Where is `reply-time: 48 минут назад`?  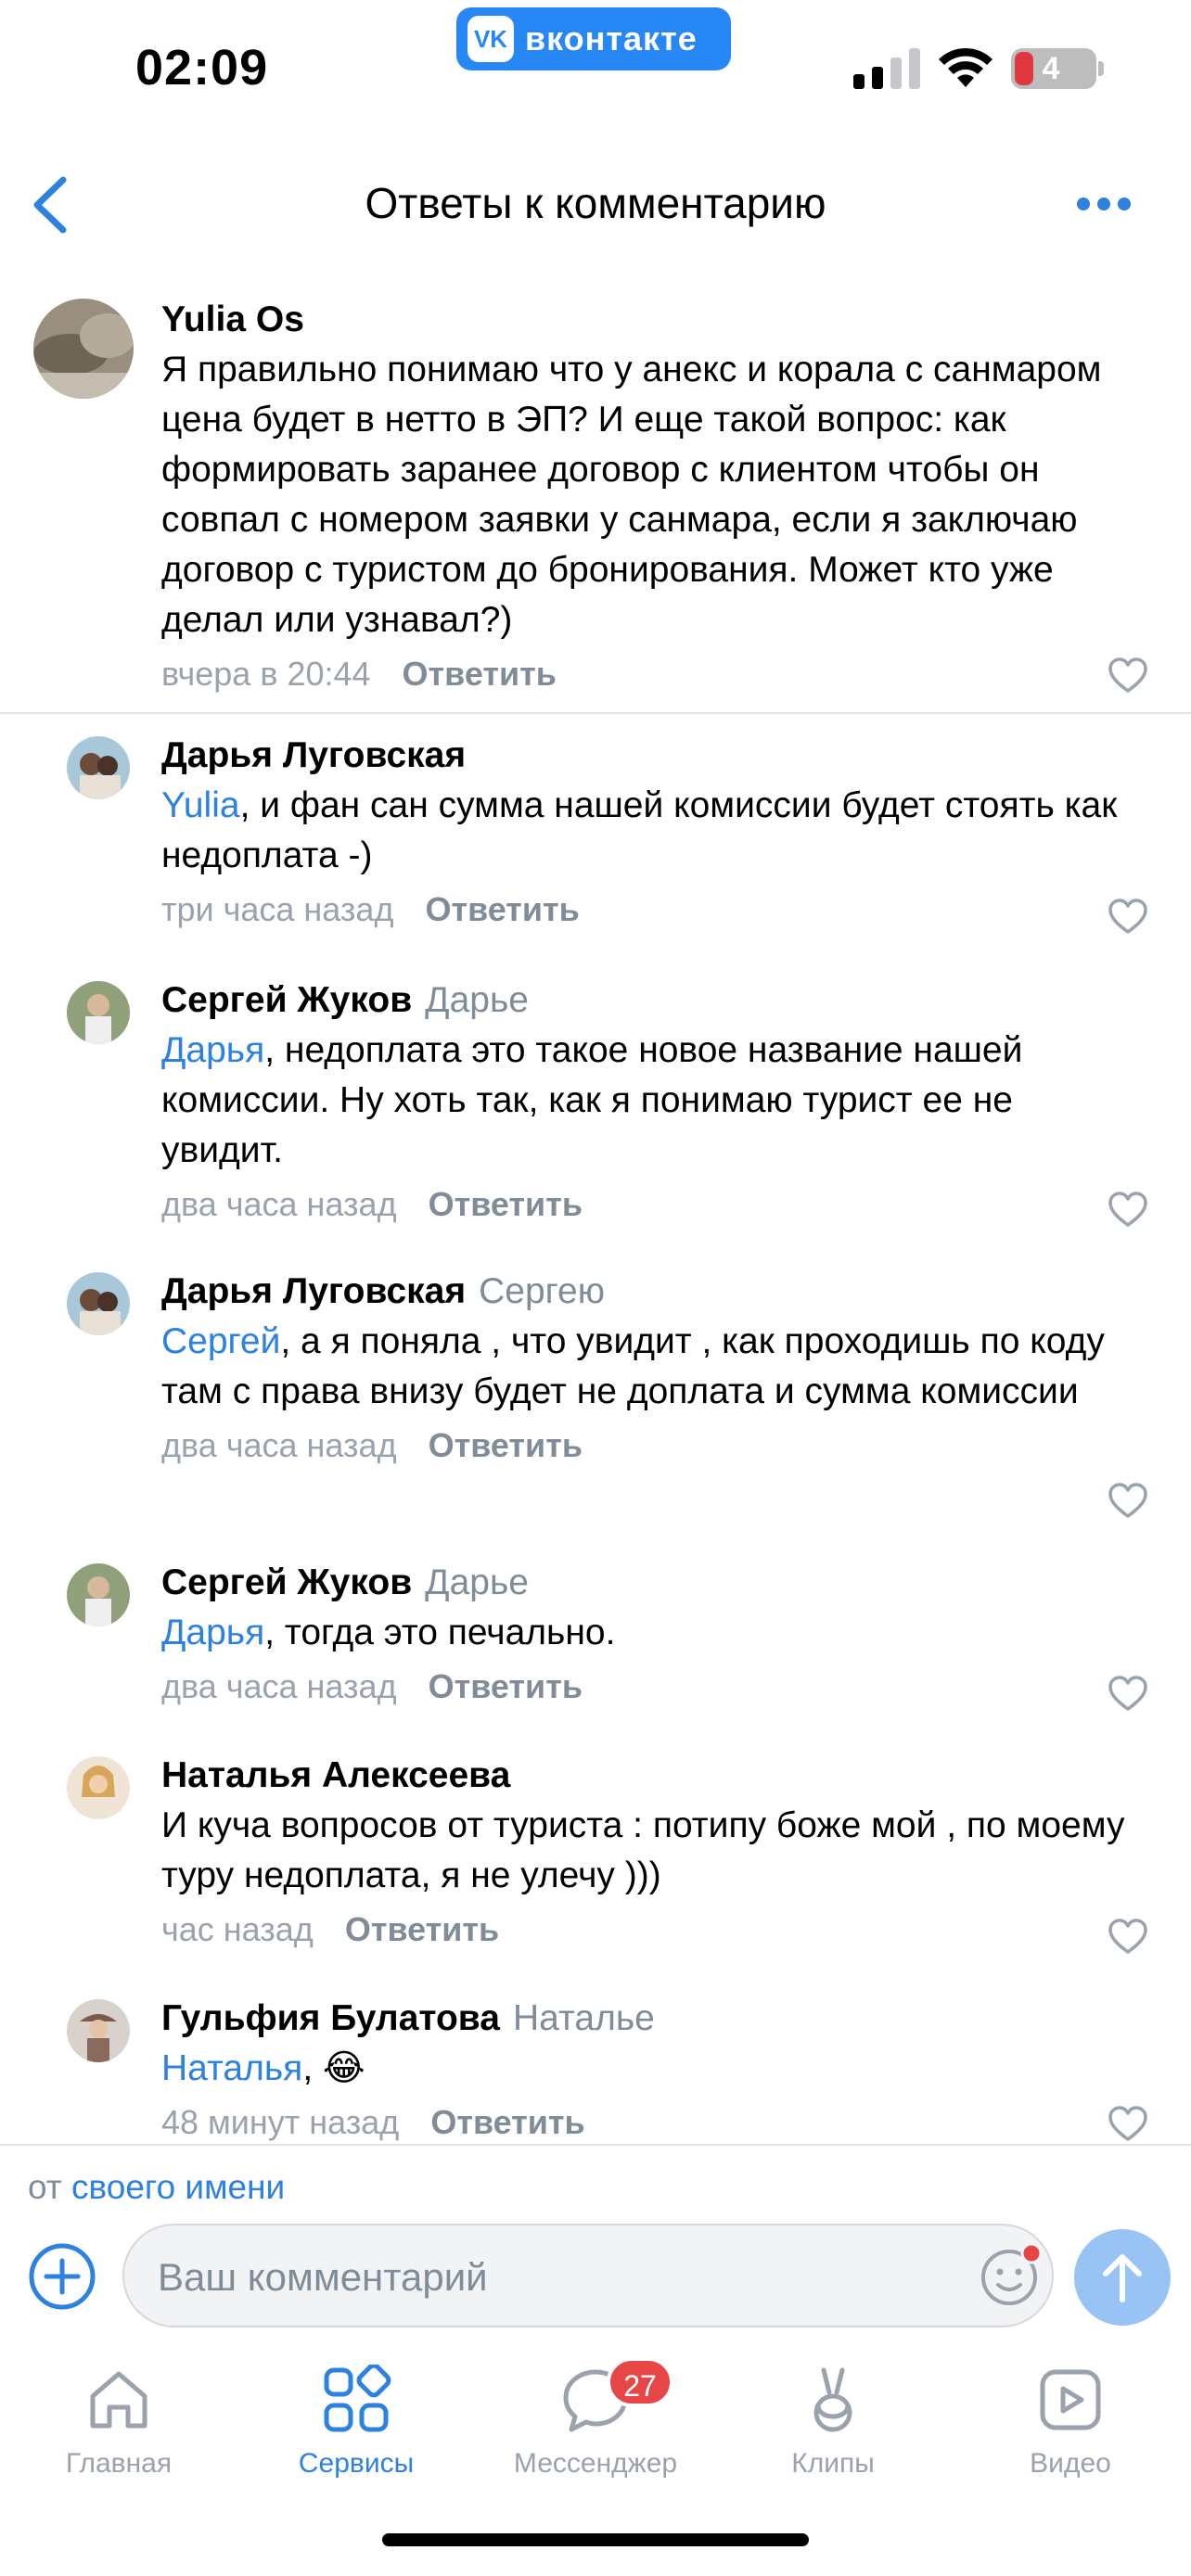
reply-time: 48 минут назад is located at coordinates (280, 2122).